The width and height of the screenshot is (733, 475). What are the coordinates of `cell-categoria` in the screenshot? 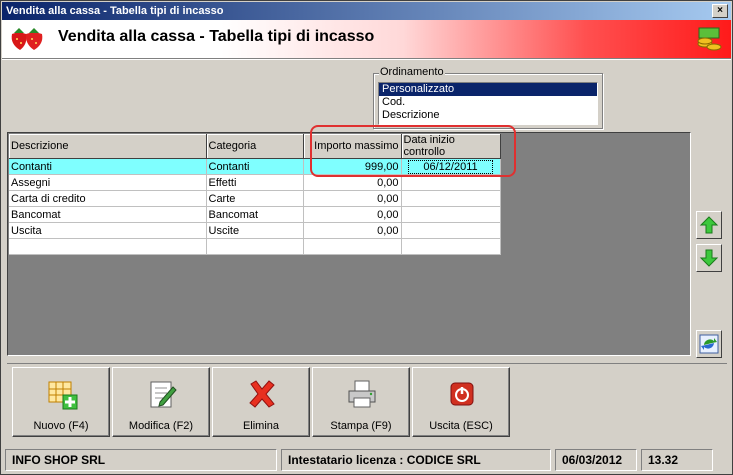 It's located at (255, 246).